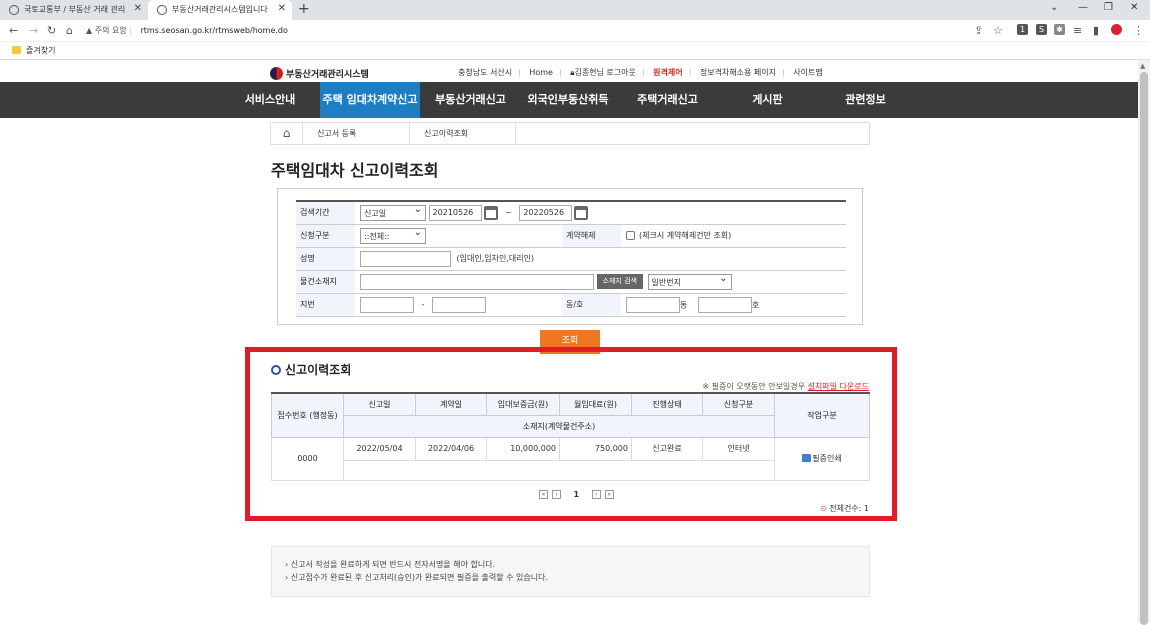 Image resolution: width=1150 pixels, height=625 pixels. Describe the element at coordinates (1077, 30) in the screenshot. I see `reading-list-icon: ≡` at that location.